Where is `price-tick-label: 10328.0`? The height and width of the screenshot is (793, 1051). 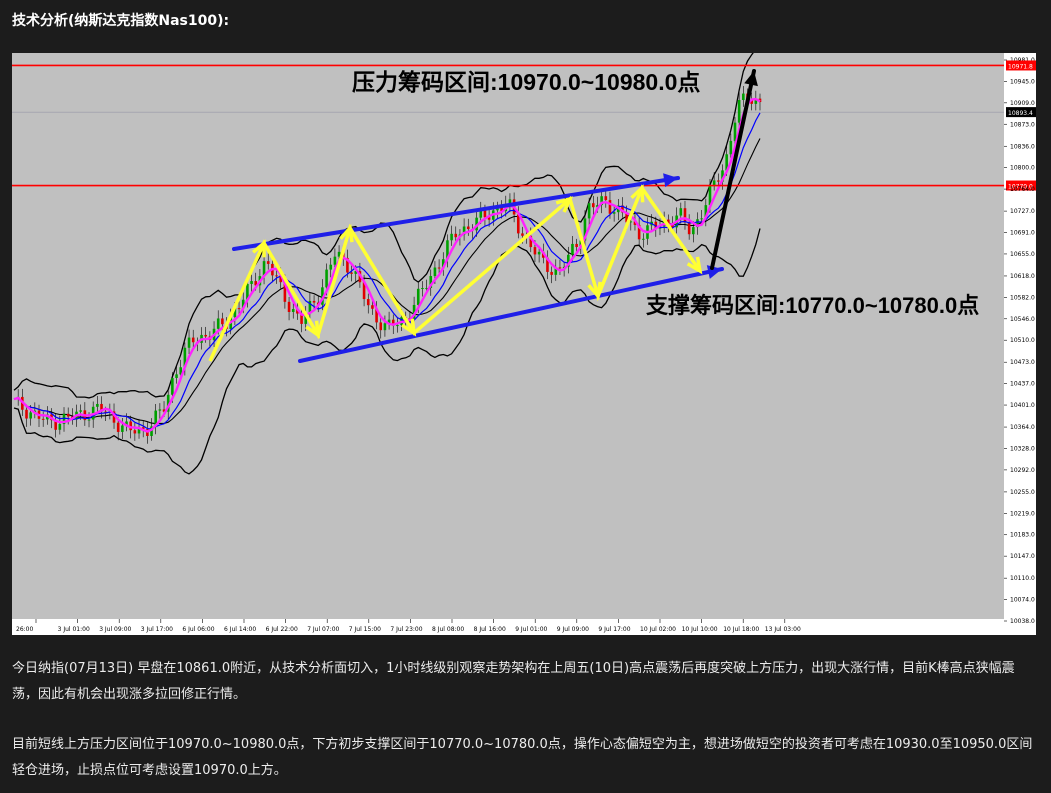
price-tick-label: 10328.0 is located at coordinates (1022, 448).